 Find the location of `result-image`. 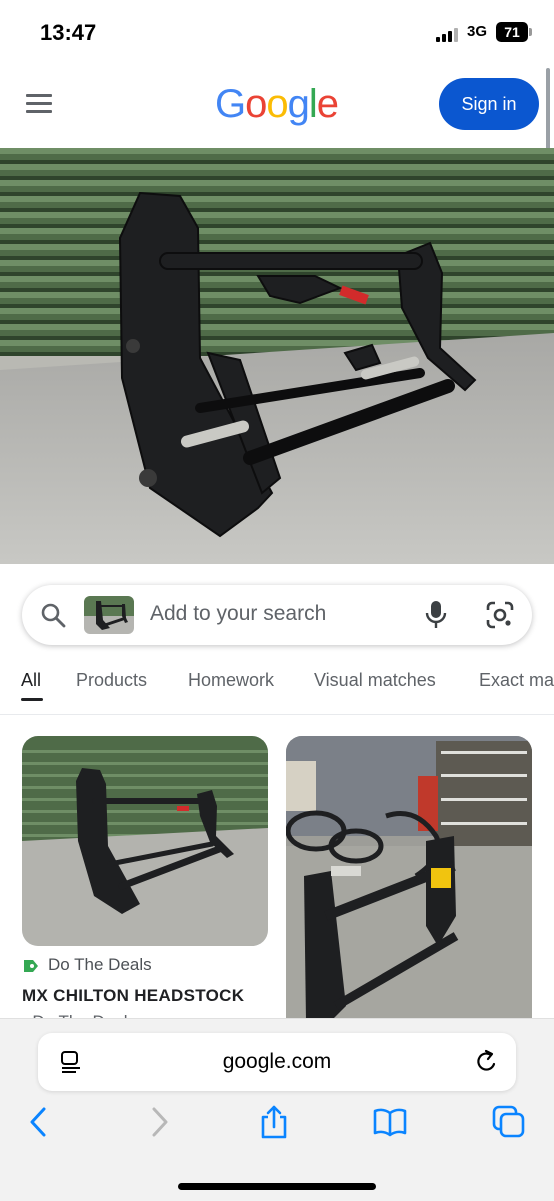

result-image is located at coordinates (145, 841).